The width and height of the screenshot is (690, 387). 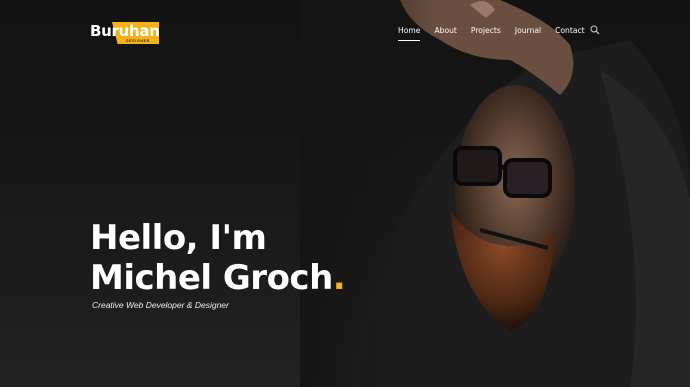 I want to click on nav-about: About, so click(x=445, y=33).